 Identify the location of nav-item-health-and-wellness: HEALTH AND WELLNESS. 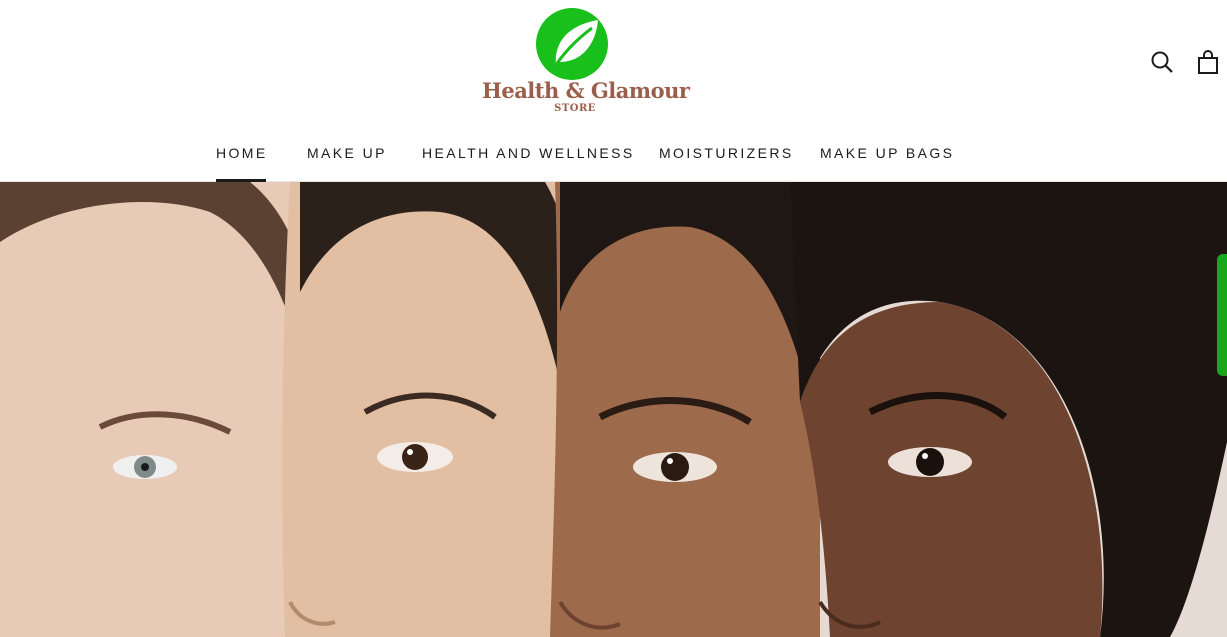
(528, 162).